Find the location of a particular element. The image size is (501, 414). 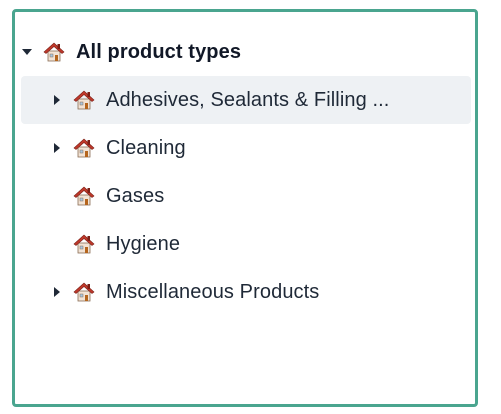

tree-root-label: All product types is located at coordinates (159, 51).